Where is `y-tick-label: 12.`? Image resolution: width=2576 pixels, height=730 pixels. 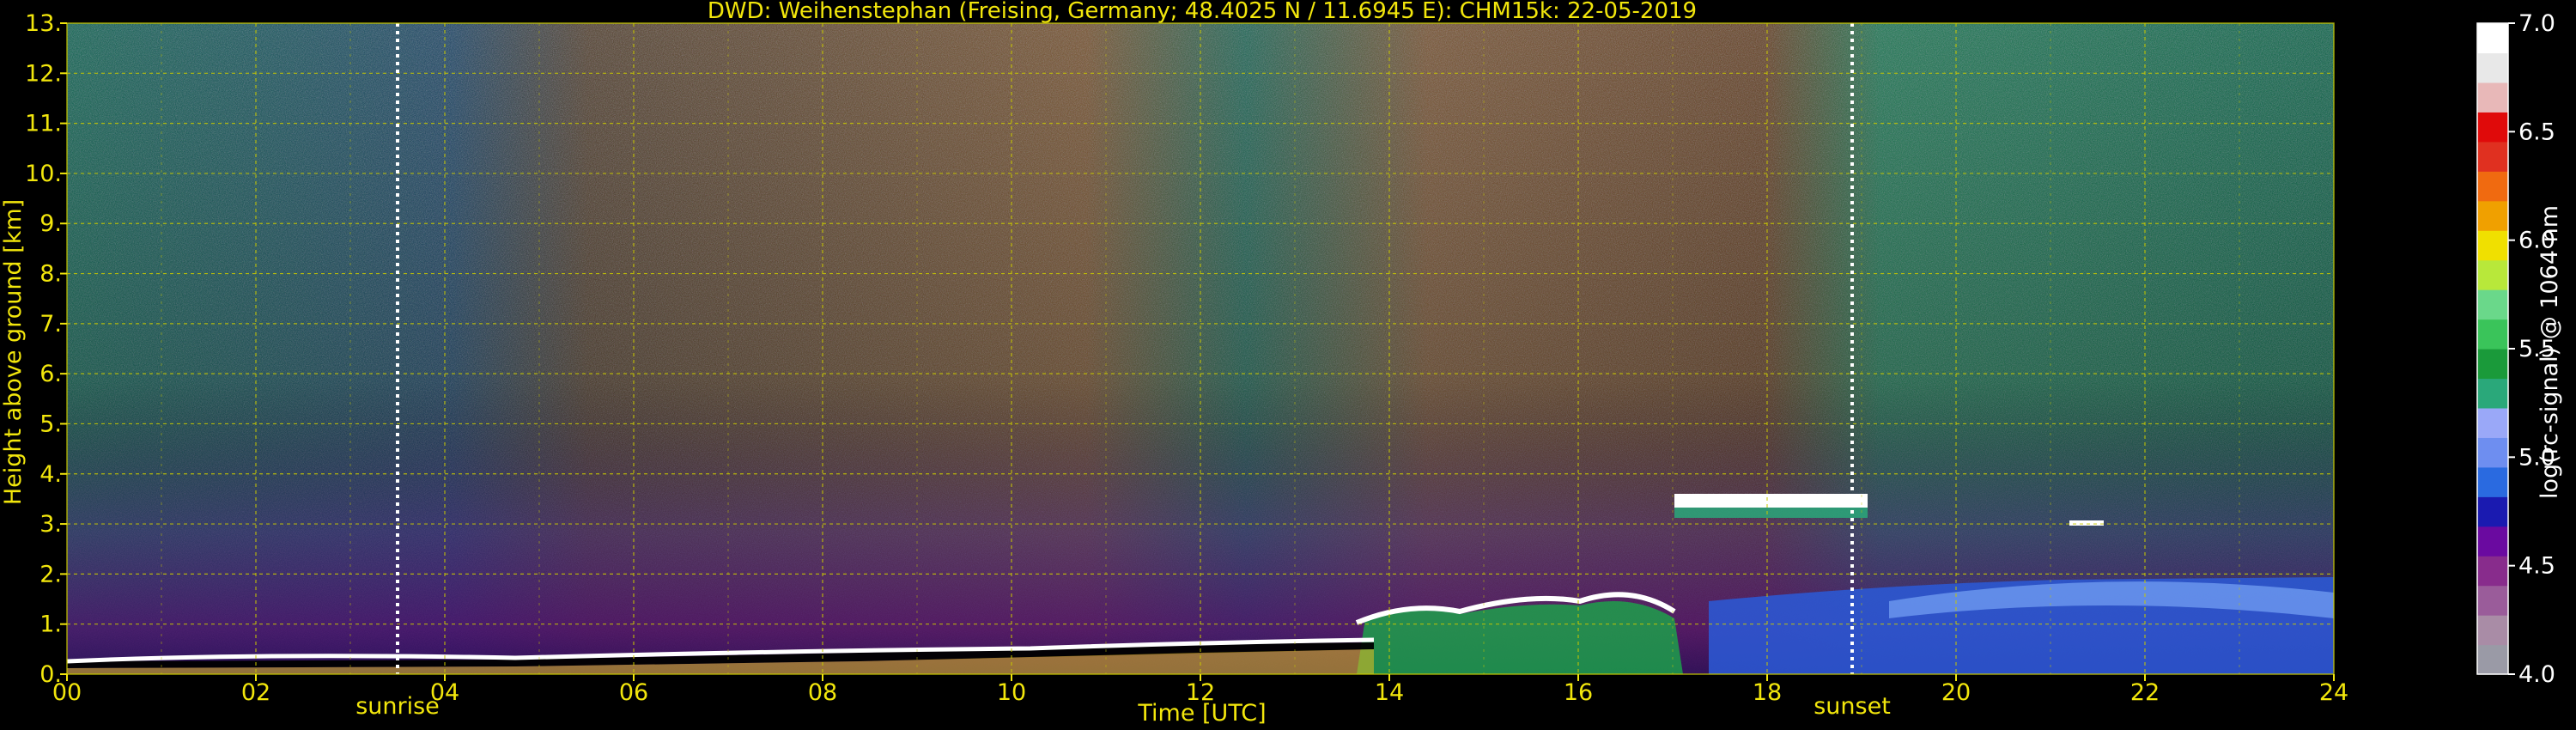
y-tick-label: 12. is located at coordinates (44, 73).